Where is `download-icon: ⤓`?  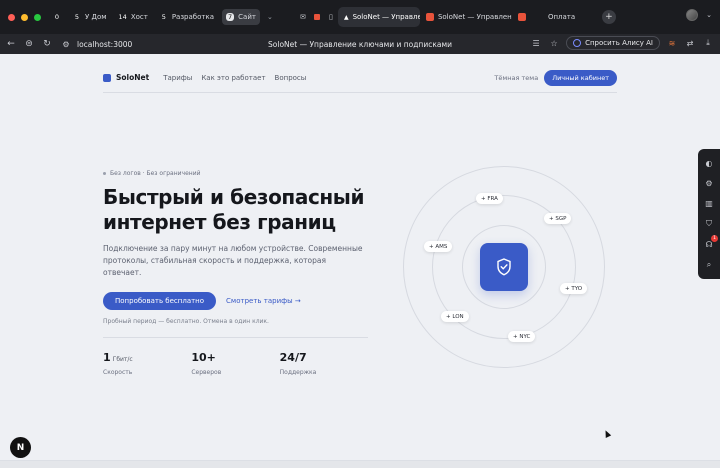
download-icon: ⤓ is located at coordinates (708, 43).